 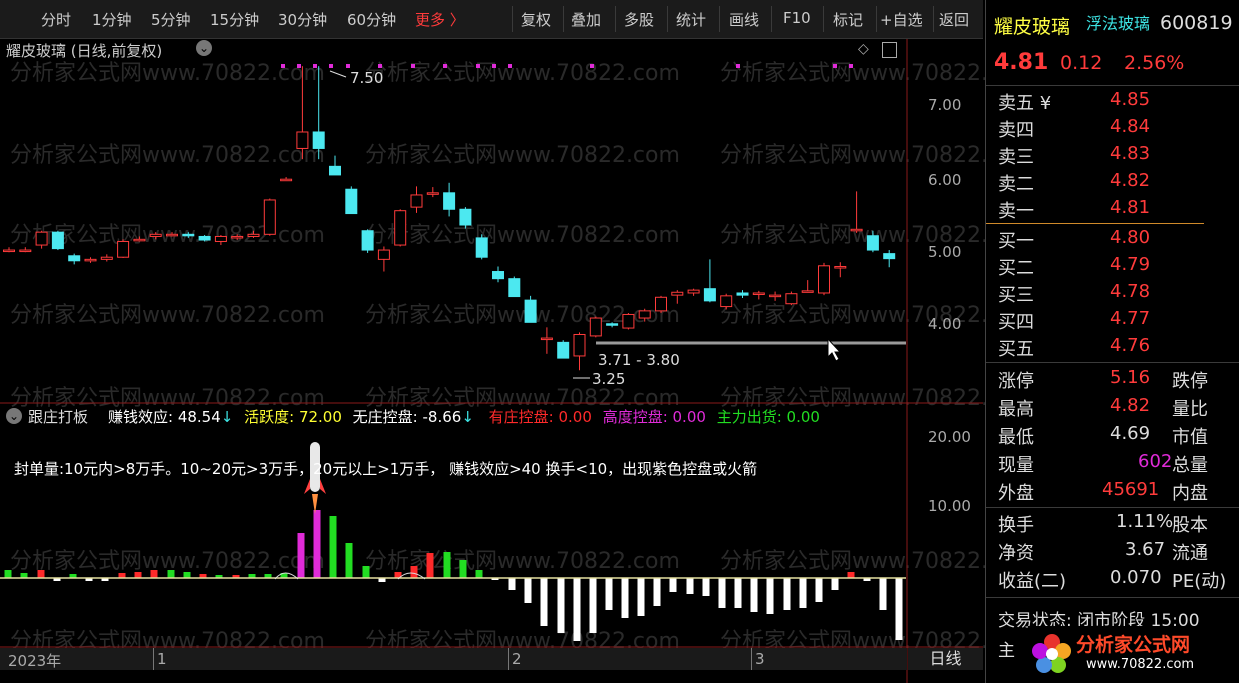 What do you see at coordinates (901, 19) in the screenshot?
I see `add-watchlist-button: +自选` at bounding box center [901, 19].